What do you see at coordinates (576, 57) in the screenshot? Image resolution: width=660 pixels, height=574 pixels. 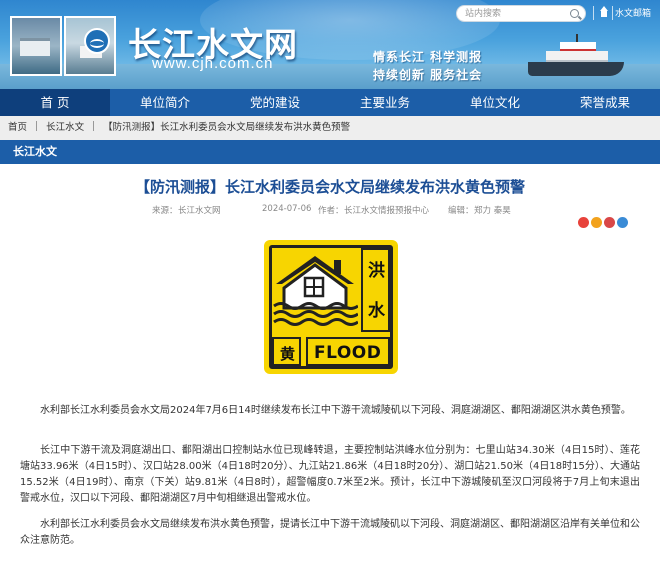 I see `survey-ship-image` at bounding box center [576, 57].